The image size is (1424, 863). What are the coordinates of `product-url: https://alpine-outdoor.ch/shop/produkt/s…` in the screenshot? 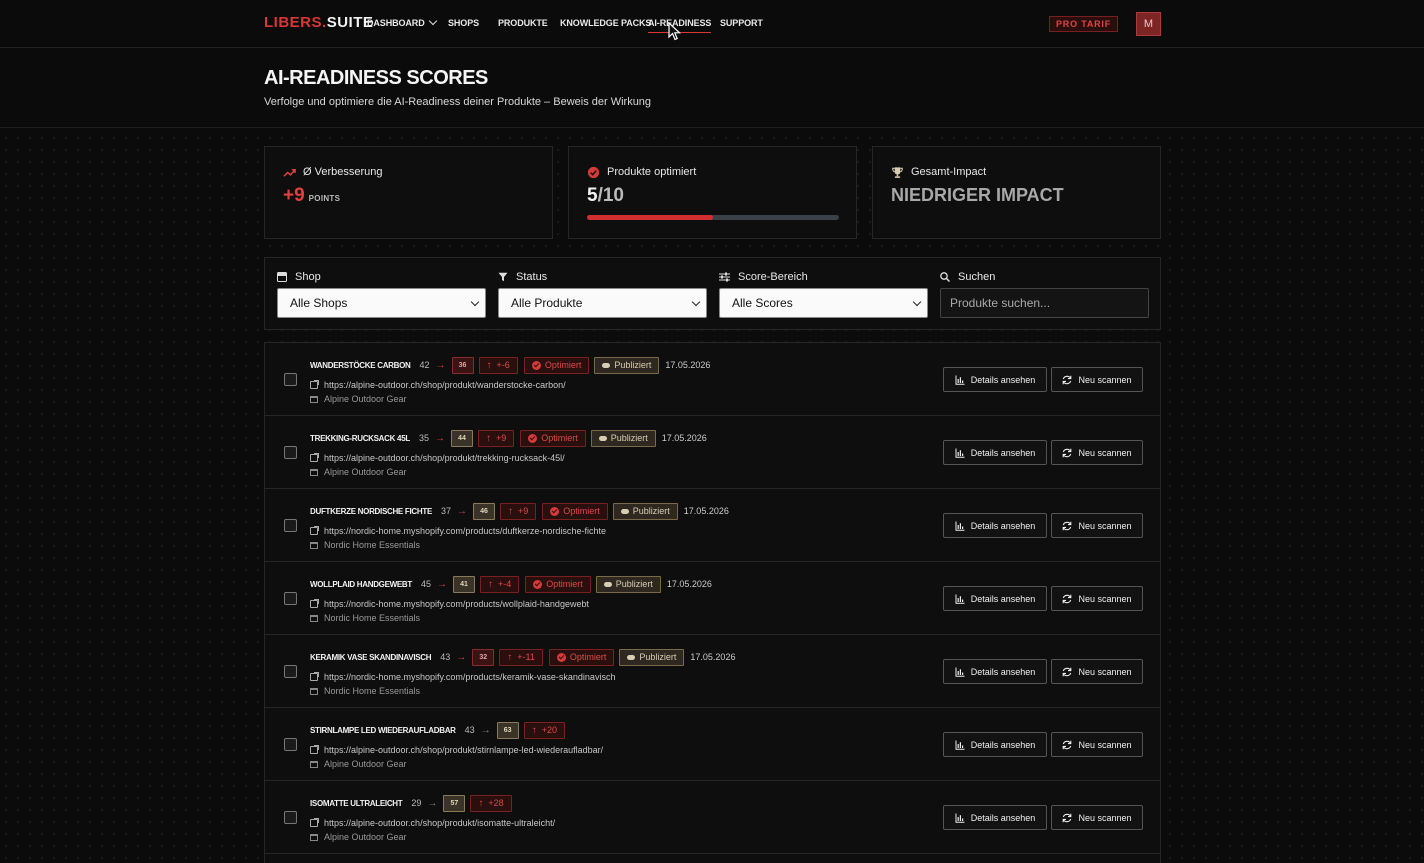 It's located at (463, 750).